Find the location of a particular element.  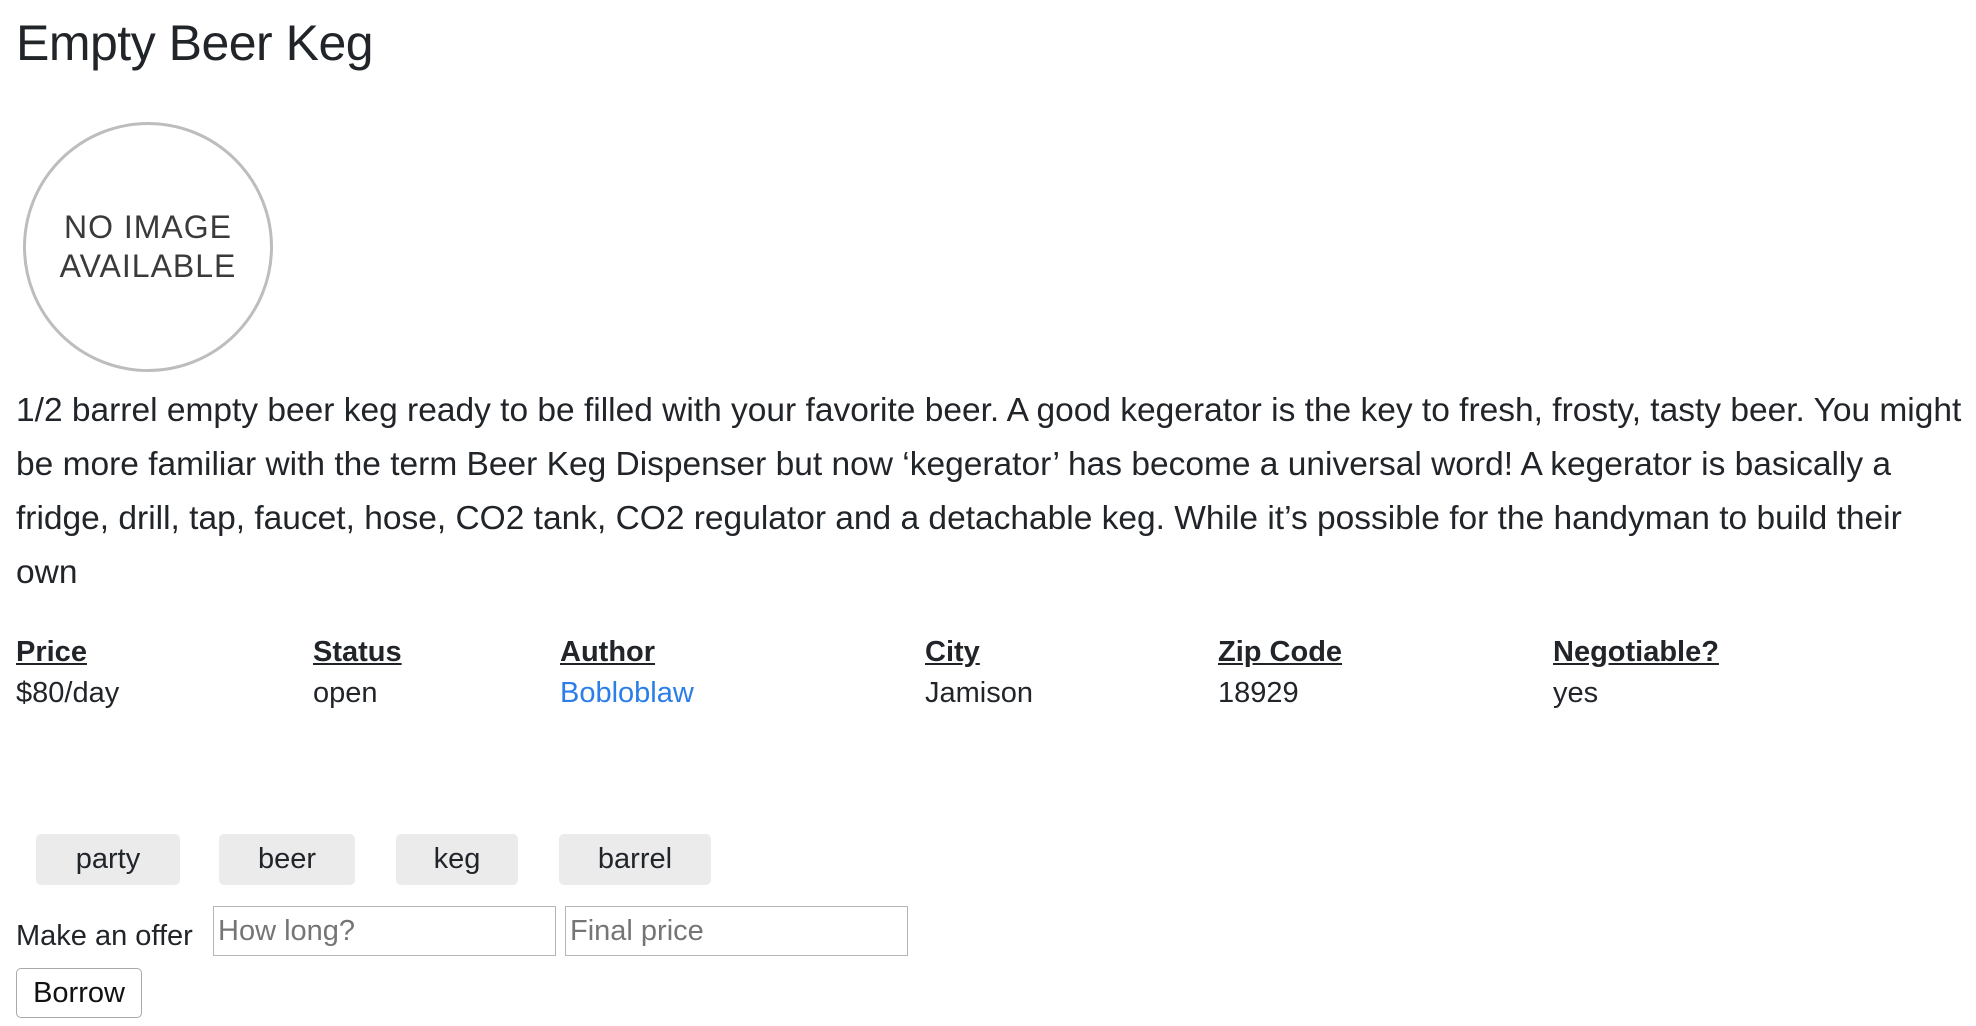

offer-price-input is located at coordinates (736, 931).